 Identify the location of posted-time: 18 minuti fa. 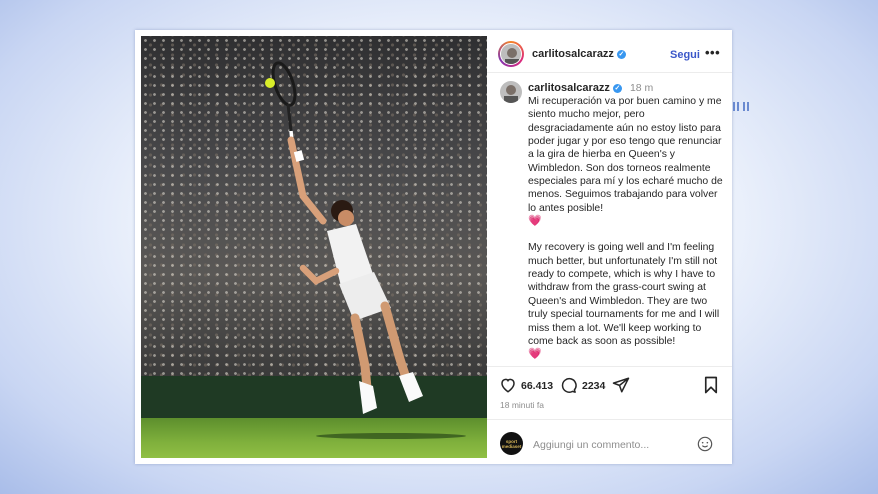
(522, 405).